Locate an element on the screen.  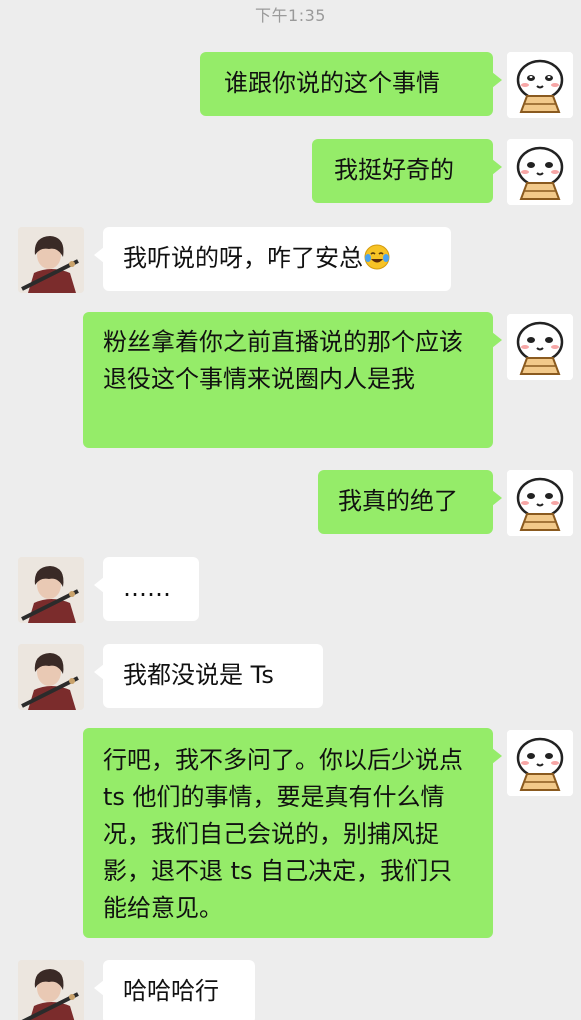
message-bubble: 我都没说是 Ts is located at coordinates (208, 676).